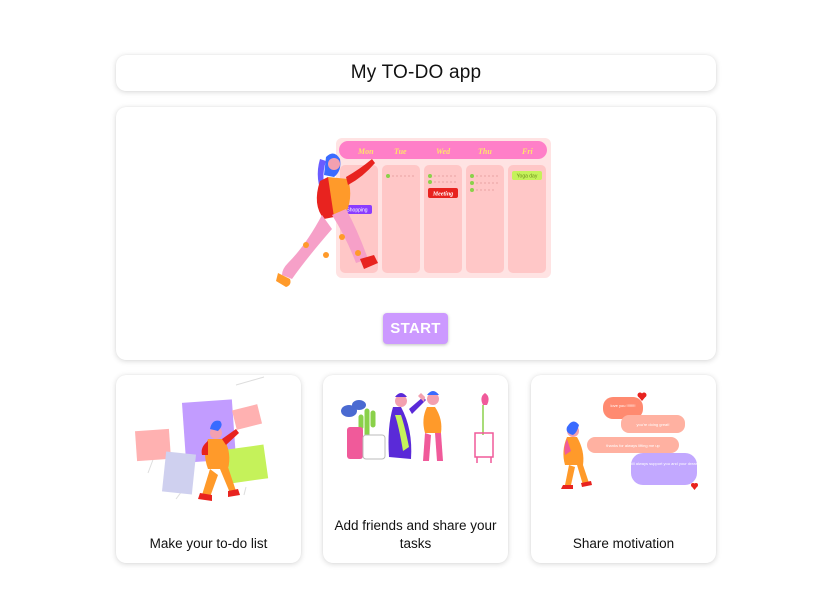 This screenshot has width=840, height=615. I want to click on day-tue: Tue, so click(400, 151).